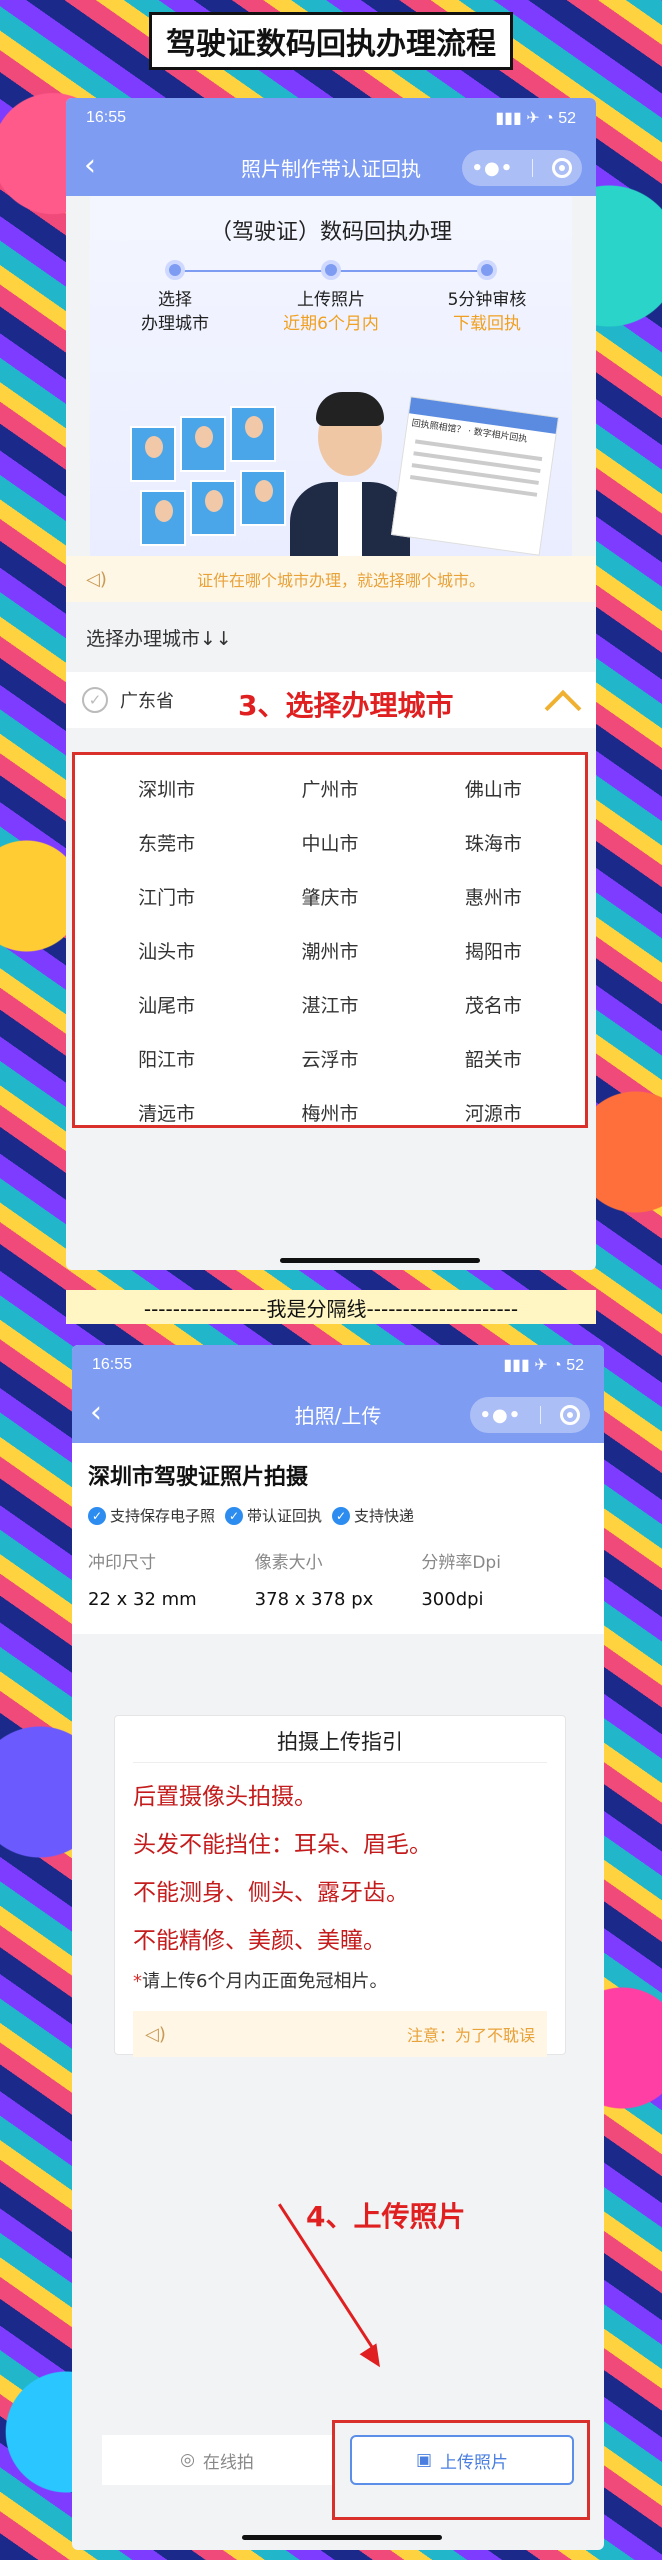 The width and height of the screenshot is (662, 2560). Describe the element at coordinates (329, 788) in the screenshot. I see `city-option: 广州市` at that location.